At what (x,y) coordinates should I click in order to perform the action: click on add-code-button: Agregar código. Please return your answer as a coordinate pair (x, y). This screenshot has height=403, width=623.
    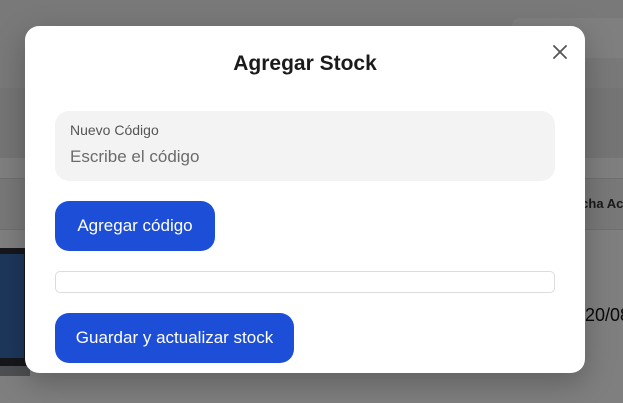
    Looking at the image, I should click on (135, 226).